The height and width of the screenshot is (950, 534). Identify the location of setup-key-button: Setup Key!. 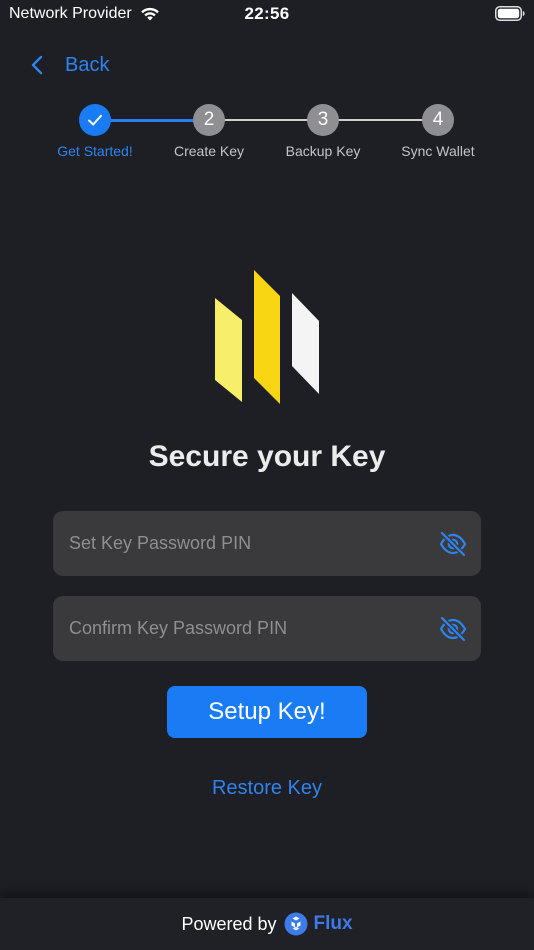
(267, 712).